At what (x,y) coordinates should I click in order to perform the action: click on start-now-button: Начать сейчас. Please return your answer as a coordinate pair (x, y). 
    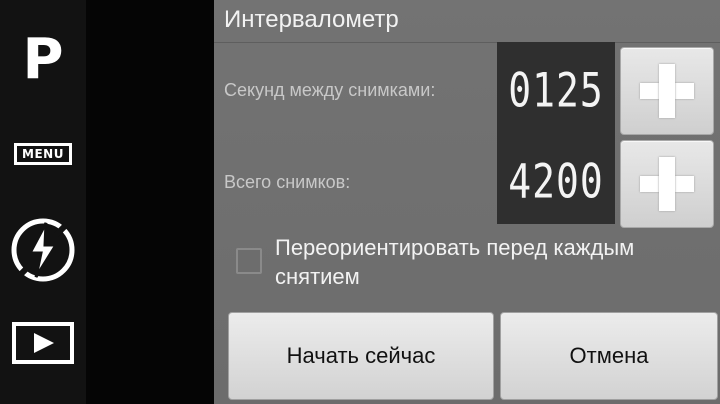
    Looking at the image, I should click on (361, 356).